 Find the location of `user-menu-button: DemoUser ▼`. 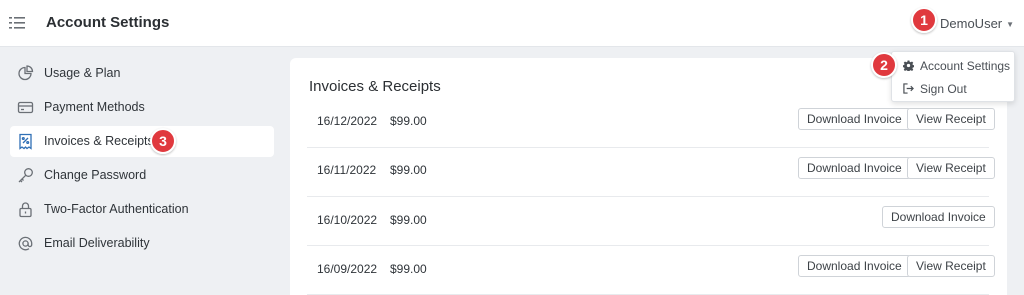

user-menu-button: DemoUser ▼ is located at coordinates (977, 23).